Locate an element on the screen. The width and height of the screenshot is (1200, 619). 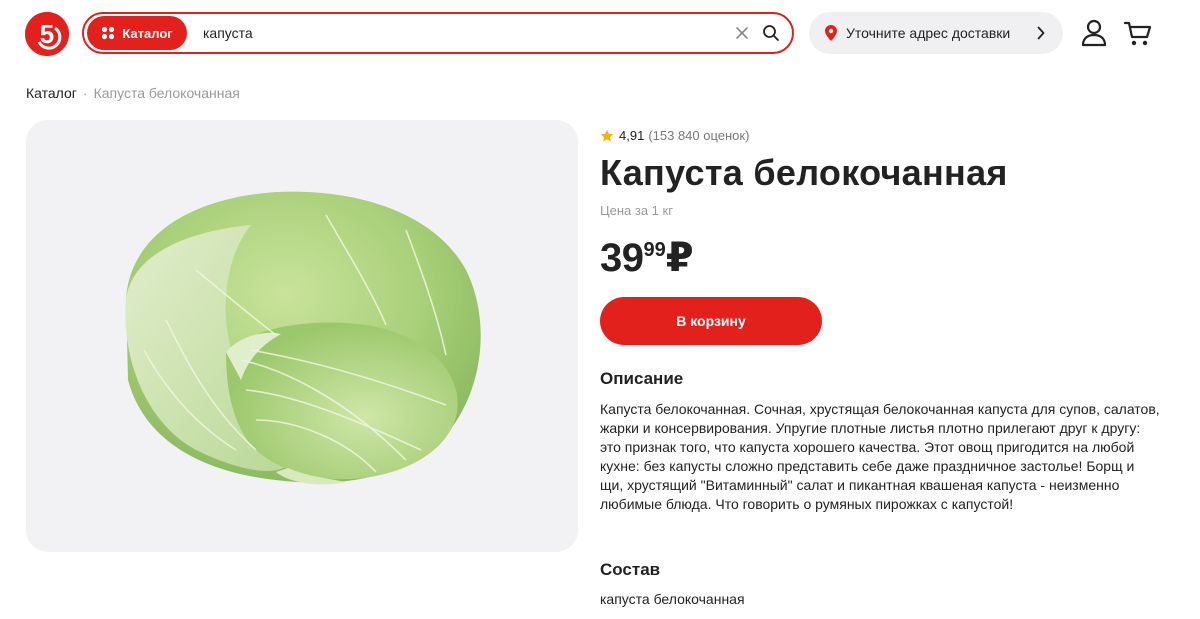
price-currency: ₽ is located at coordinates (679, 258).